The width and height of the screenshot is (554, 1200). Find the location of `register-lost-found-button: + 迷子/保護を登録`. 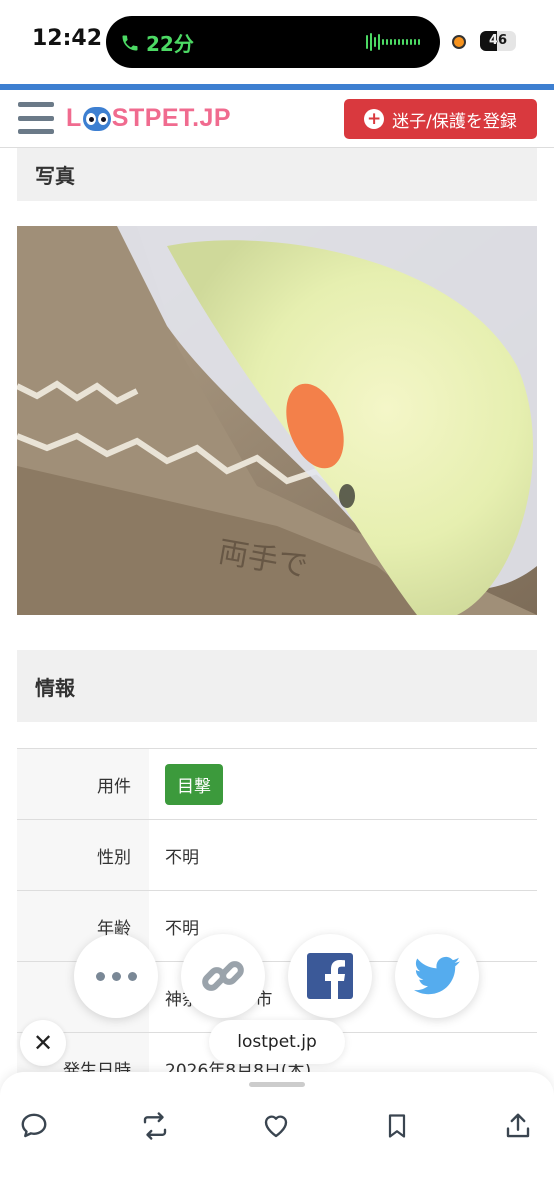

register-lost-found-button: + 迷子/保護を登録 is located at coordinates (440, 119).